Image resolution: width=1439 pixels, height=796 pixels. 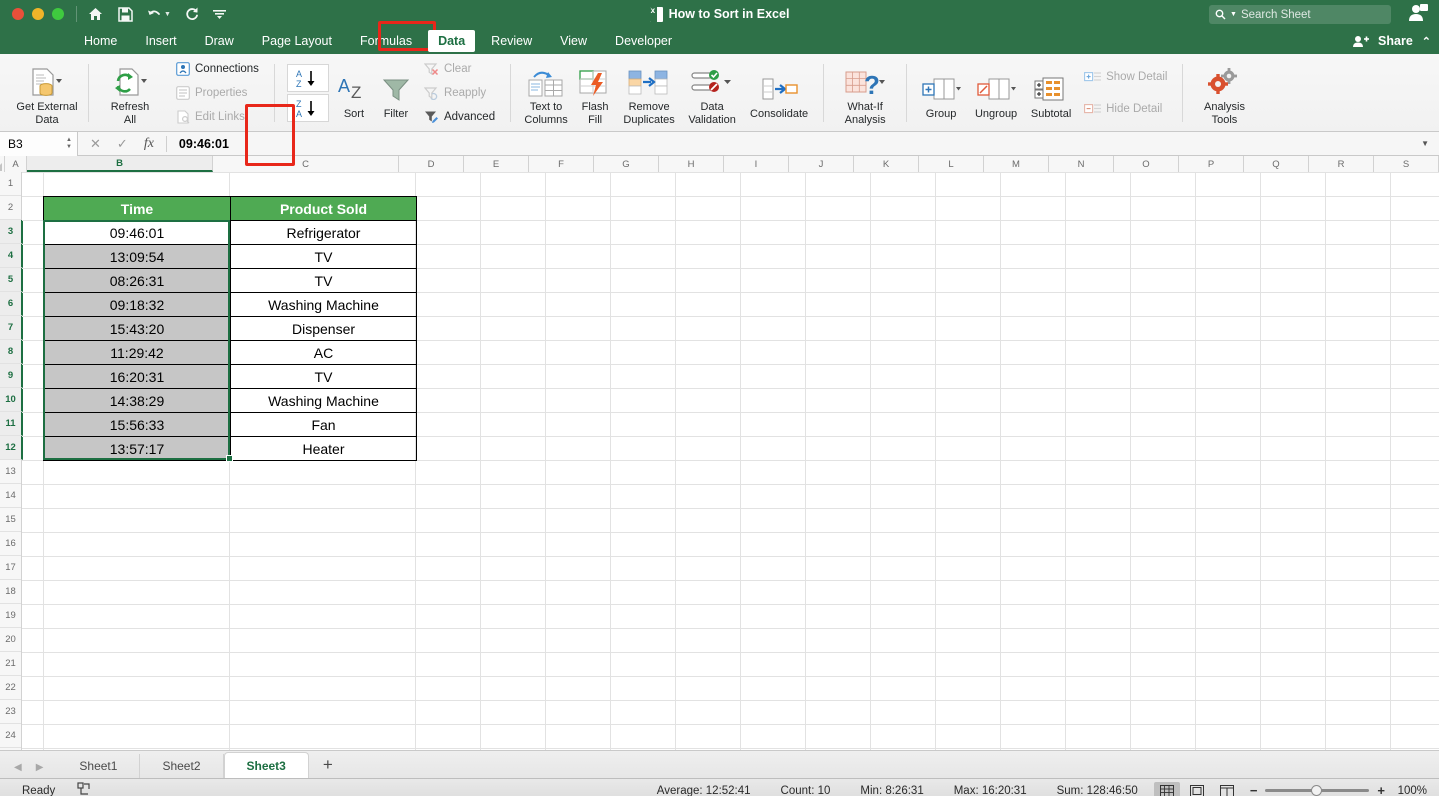 I want to click on zoom-in-button: +, so click(x=1381, y=789).